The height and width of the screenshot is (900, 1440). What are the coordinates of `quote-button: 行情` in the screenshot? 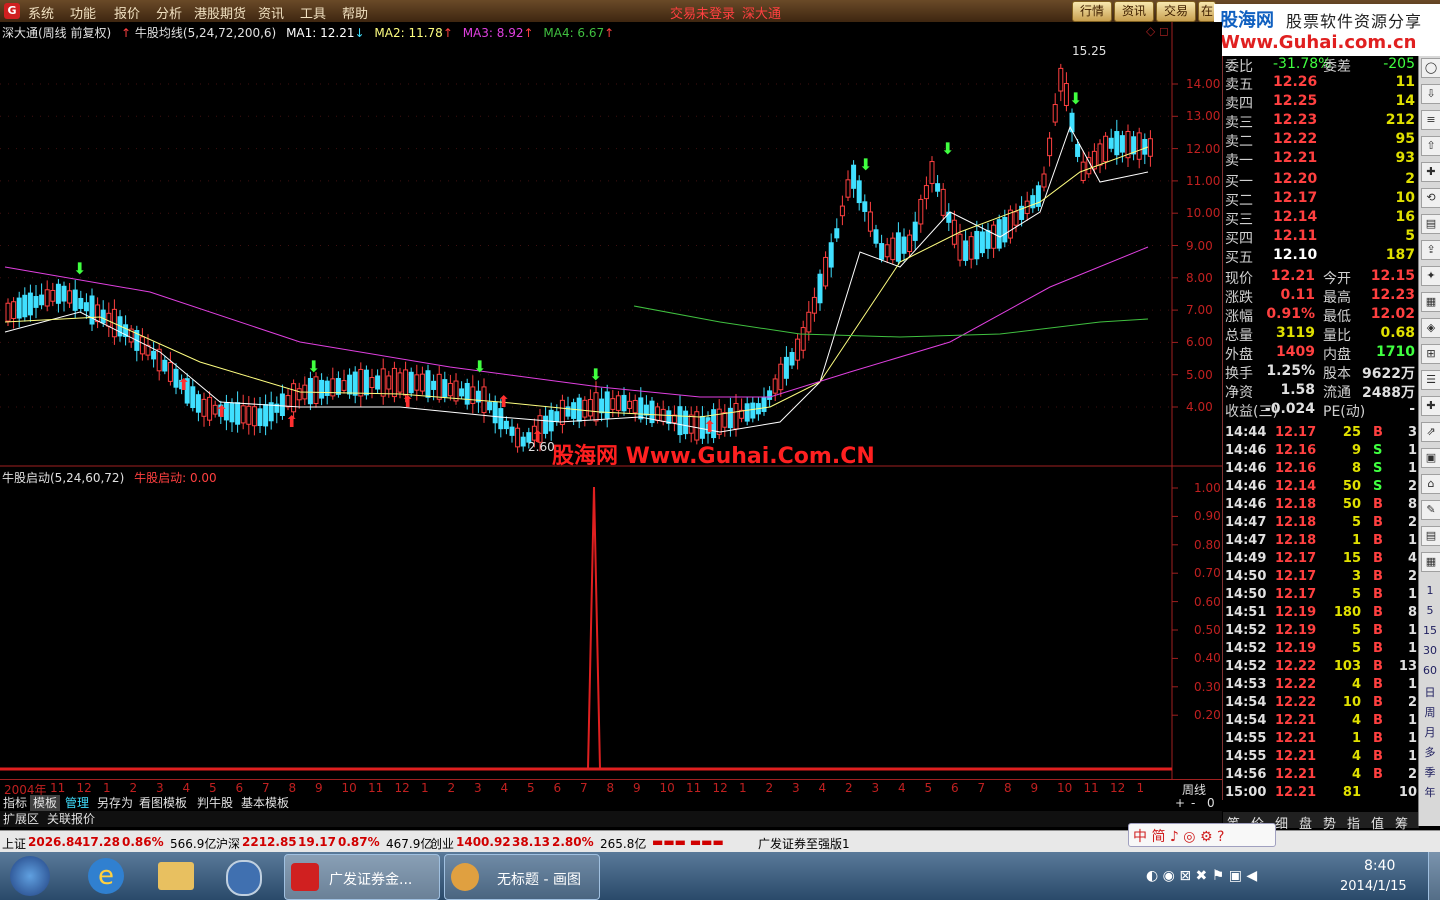 It's located at (1092, 11).